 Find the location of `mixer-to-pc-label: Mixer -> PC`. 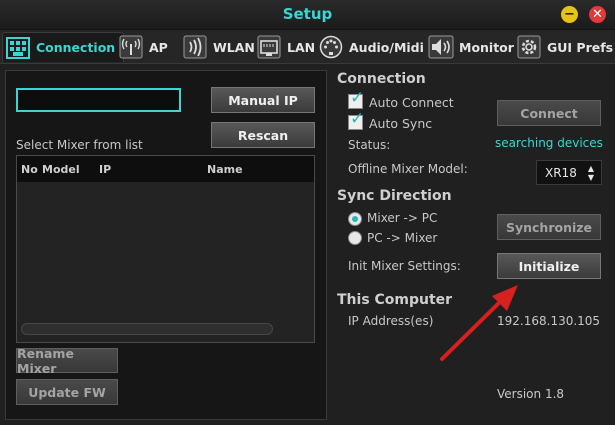

mixer-to-pc-label: Mixer -> PC is located at coordinates (402, 218).